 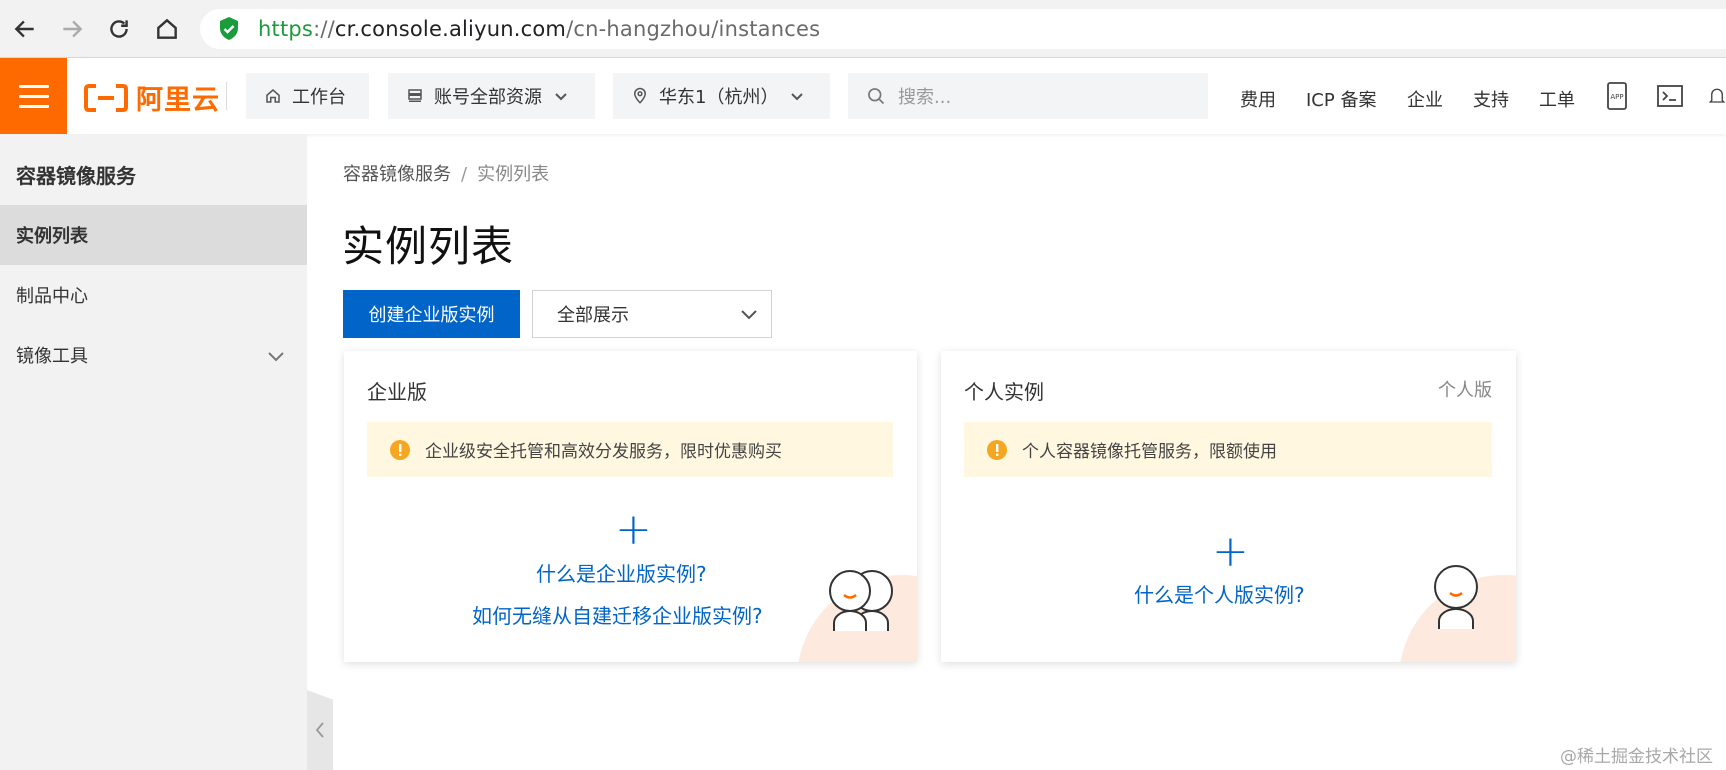 I want to click on mobile-app-icon: APP, so click(x=1617, y=96).